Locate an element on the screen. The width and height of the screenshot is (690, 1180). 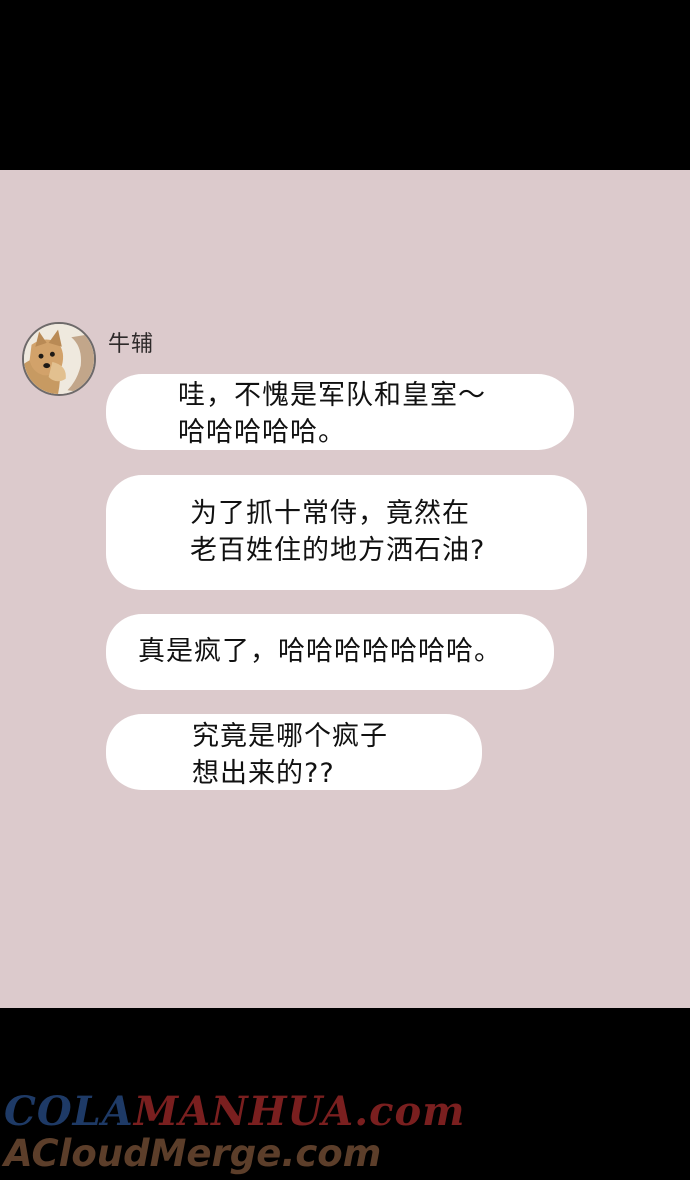
message-text: 究竟是哪个疯子 is located at coordinates (290, 736).